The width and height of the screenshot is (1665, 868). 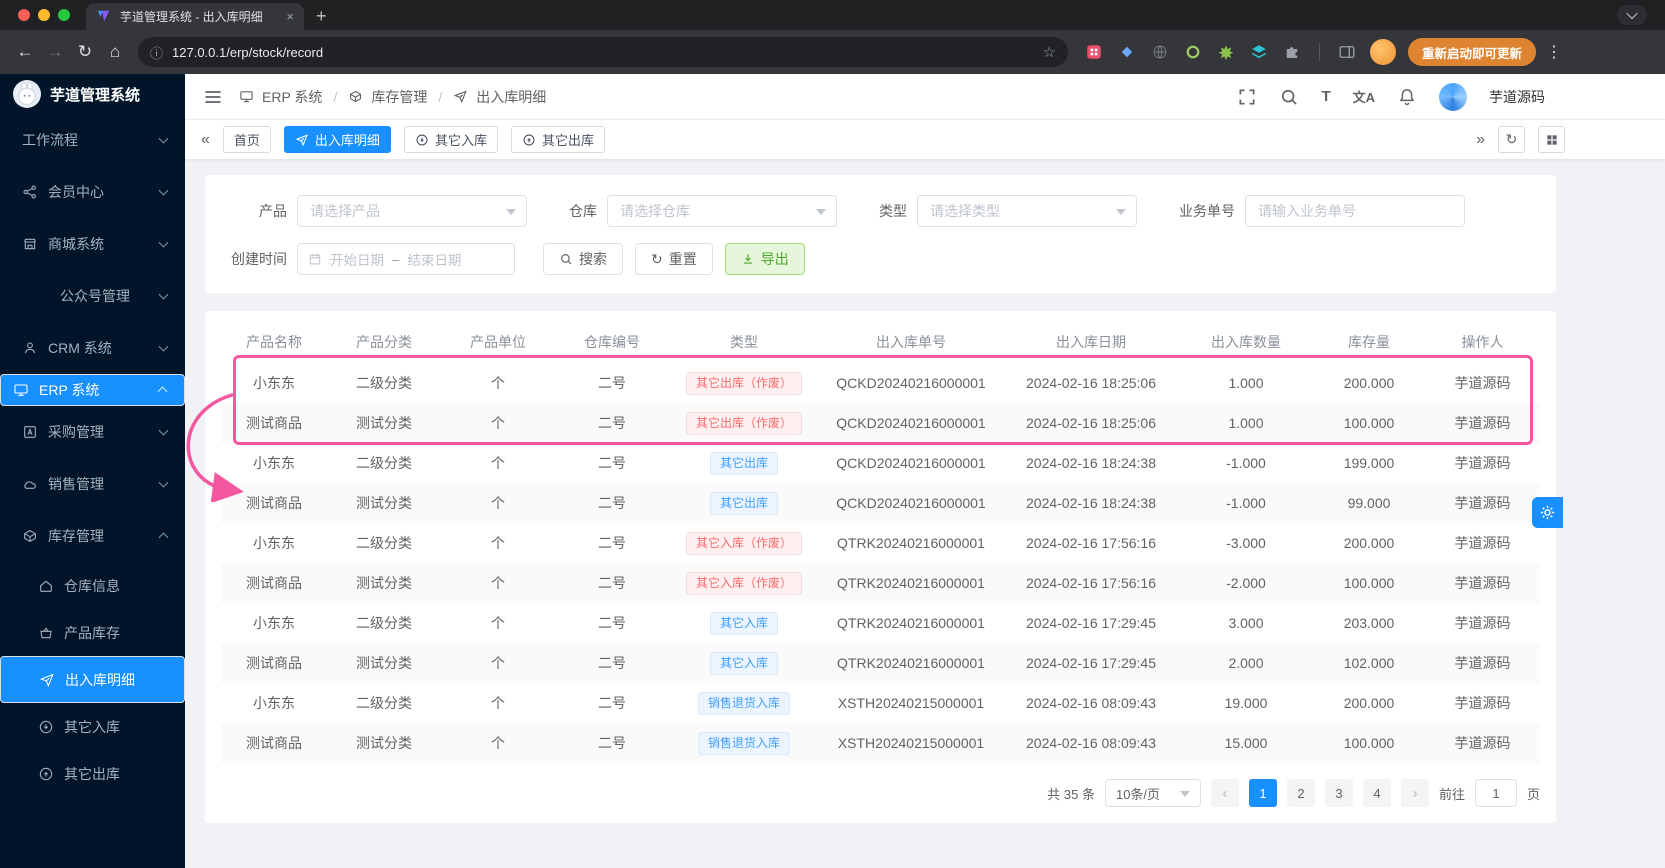 What do you see at coordinates (46, 680) in the screenshot?
I see `send-icon` at bounding box center [46, 680].